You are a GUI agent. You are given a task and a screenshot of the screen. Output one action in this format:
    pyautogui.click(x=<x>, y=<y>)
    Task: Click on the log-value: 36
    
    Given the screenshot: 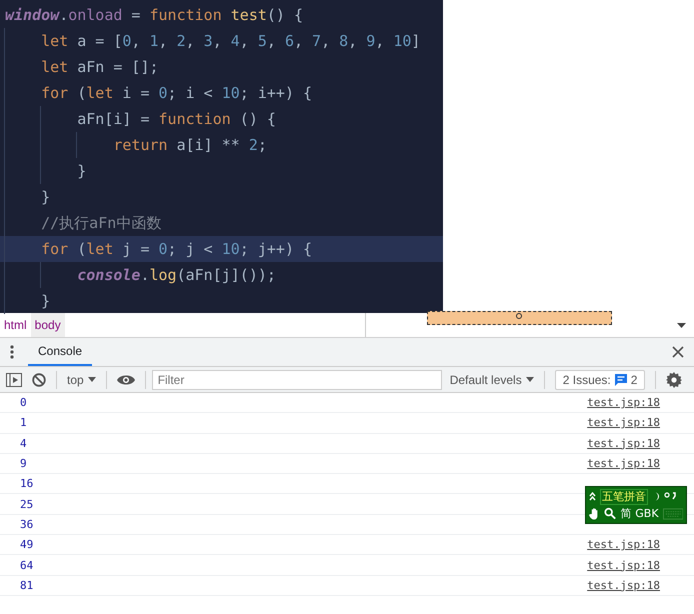 What is the action you would take?
    pyautogui.click(x=27, y=524)
    